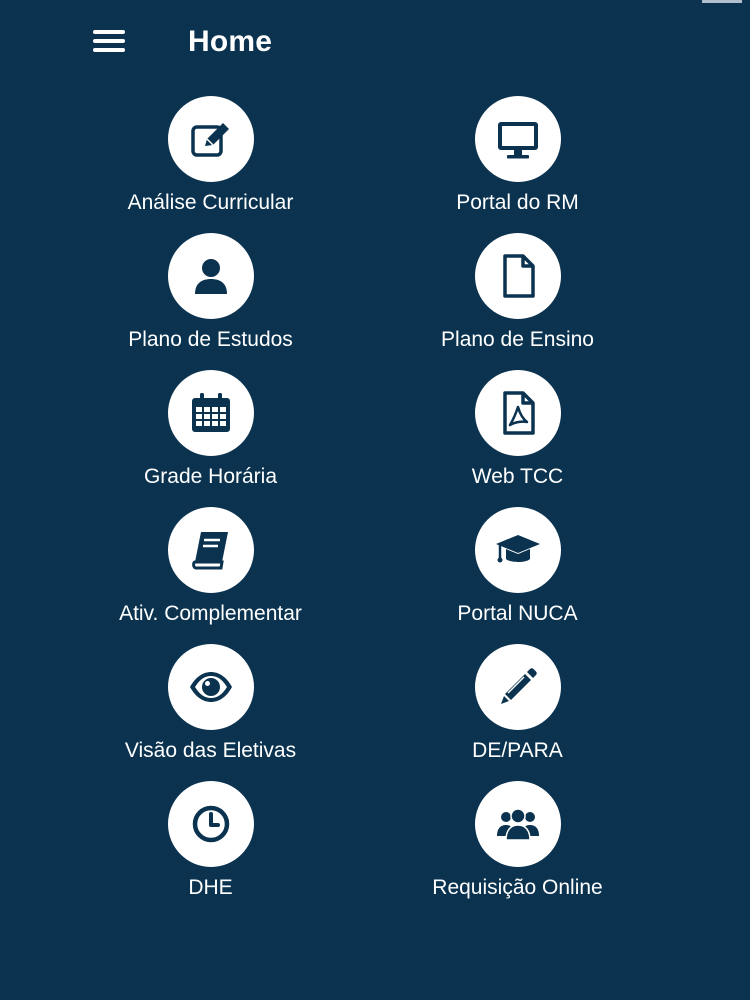  I want to click on tile-label: Portal do RM, so click(517, 202).